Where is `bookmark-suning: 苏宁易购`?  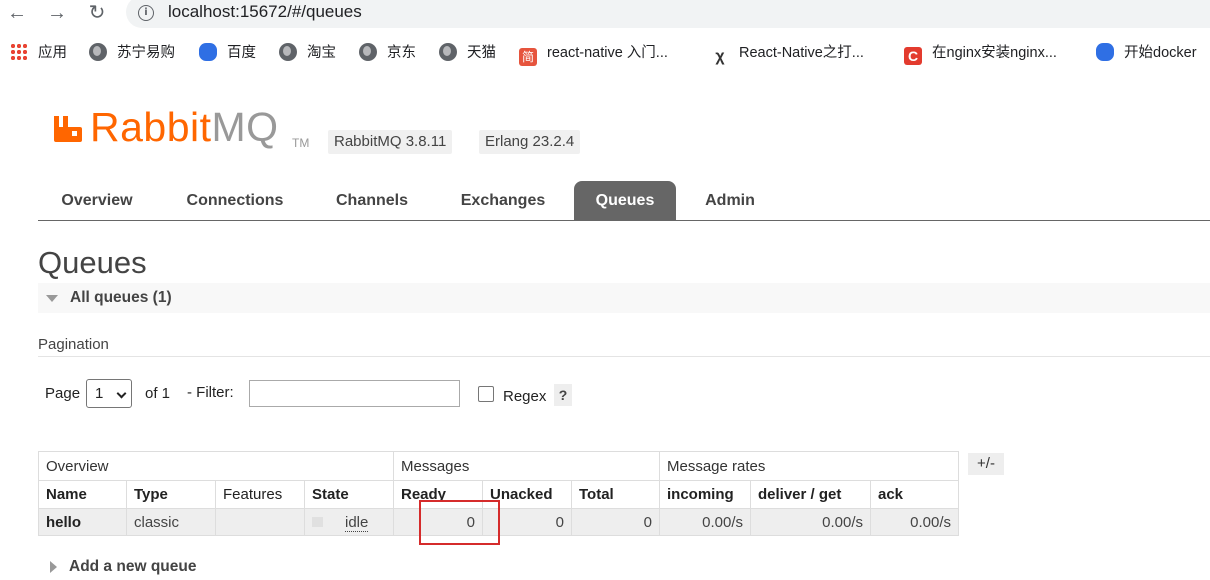 bookmark-suning: 苏宁易购 is located at coordinates (132, 53).